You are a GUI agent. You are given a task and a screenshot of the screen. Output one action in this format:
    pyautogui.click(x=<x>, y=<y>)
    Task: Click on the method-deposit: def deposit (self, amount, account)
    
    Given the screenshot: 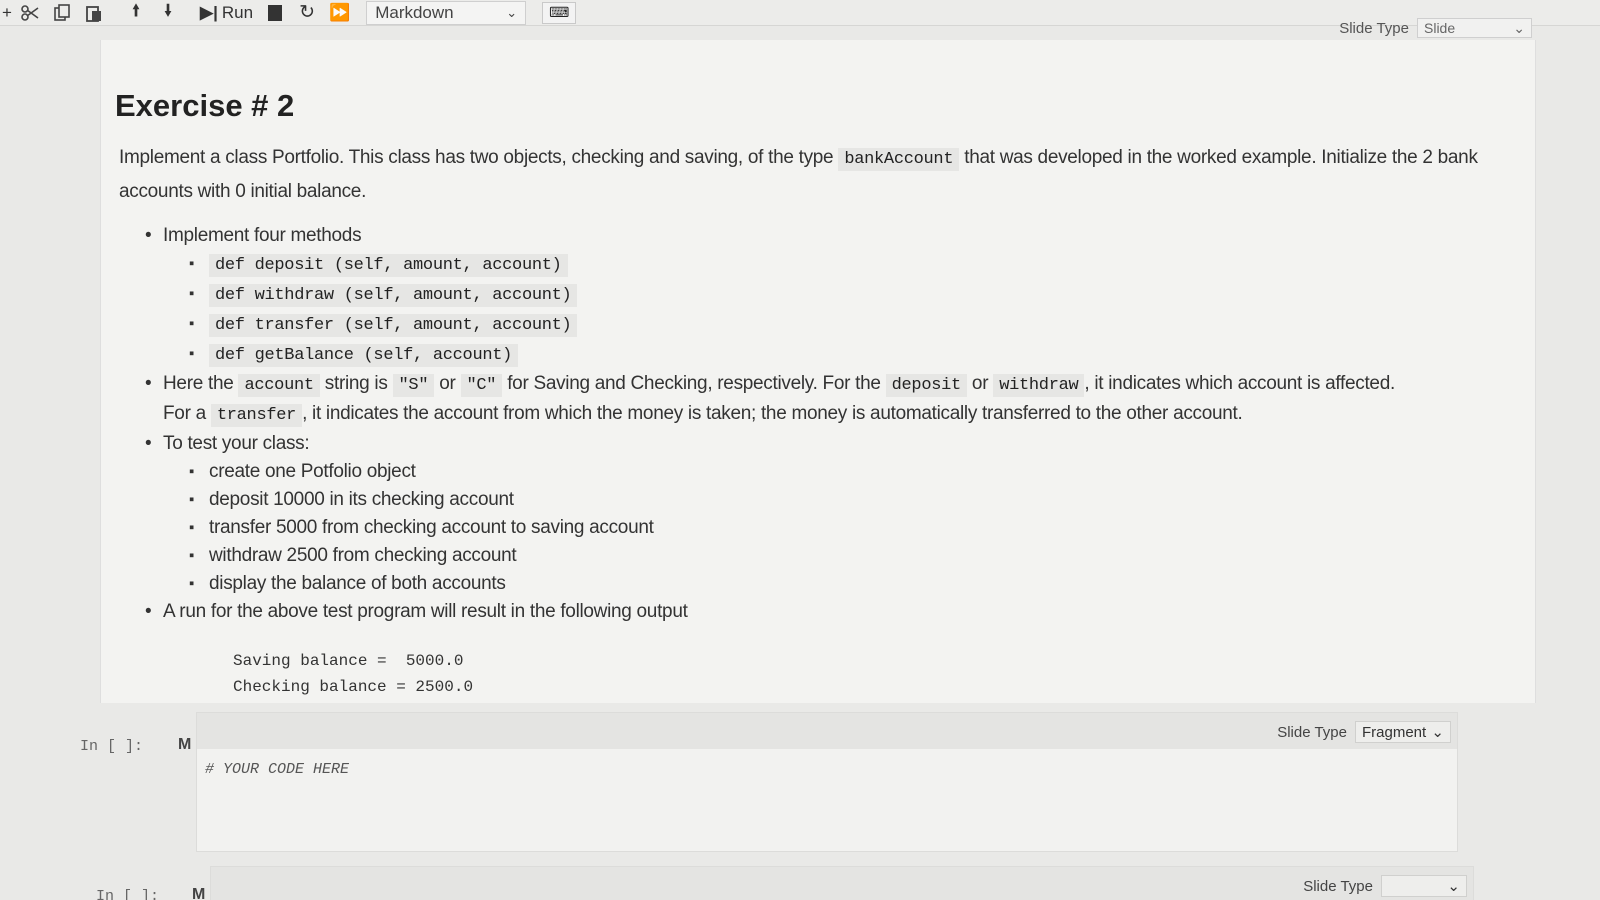 What is the action you would take?
    pyautogui.click(x=388, y=265)
    